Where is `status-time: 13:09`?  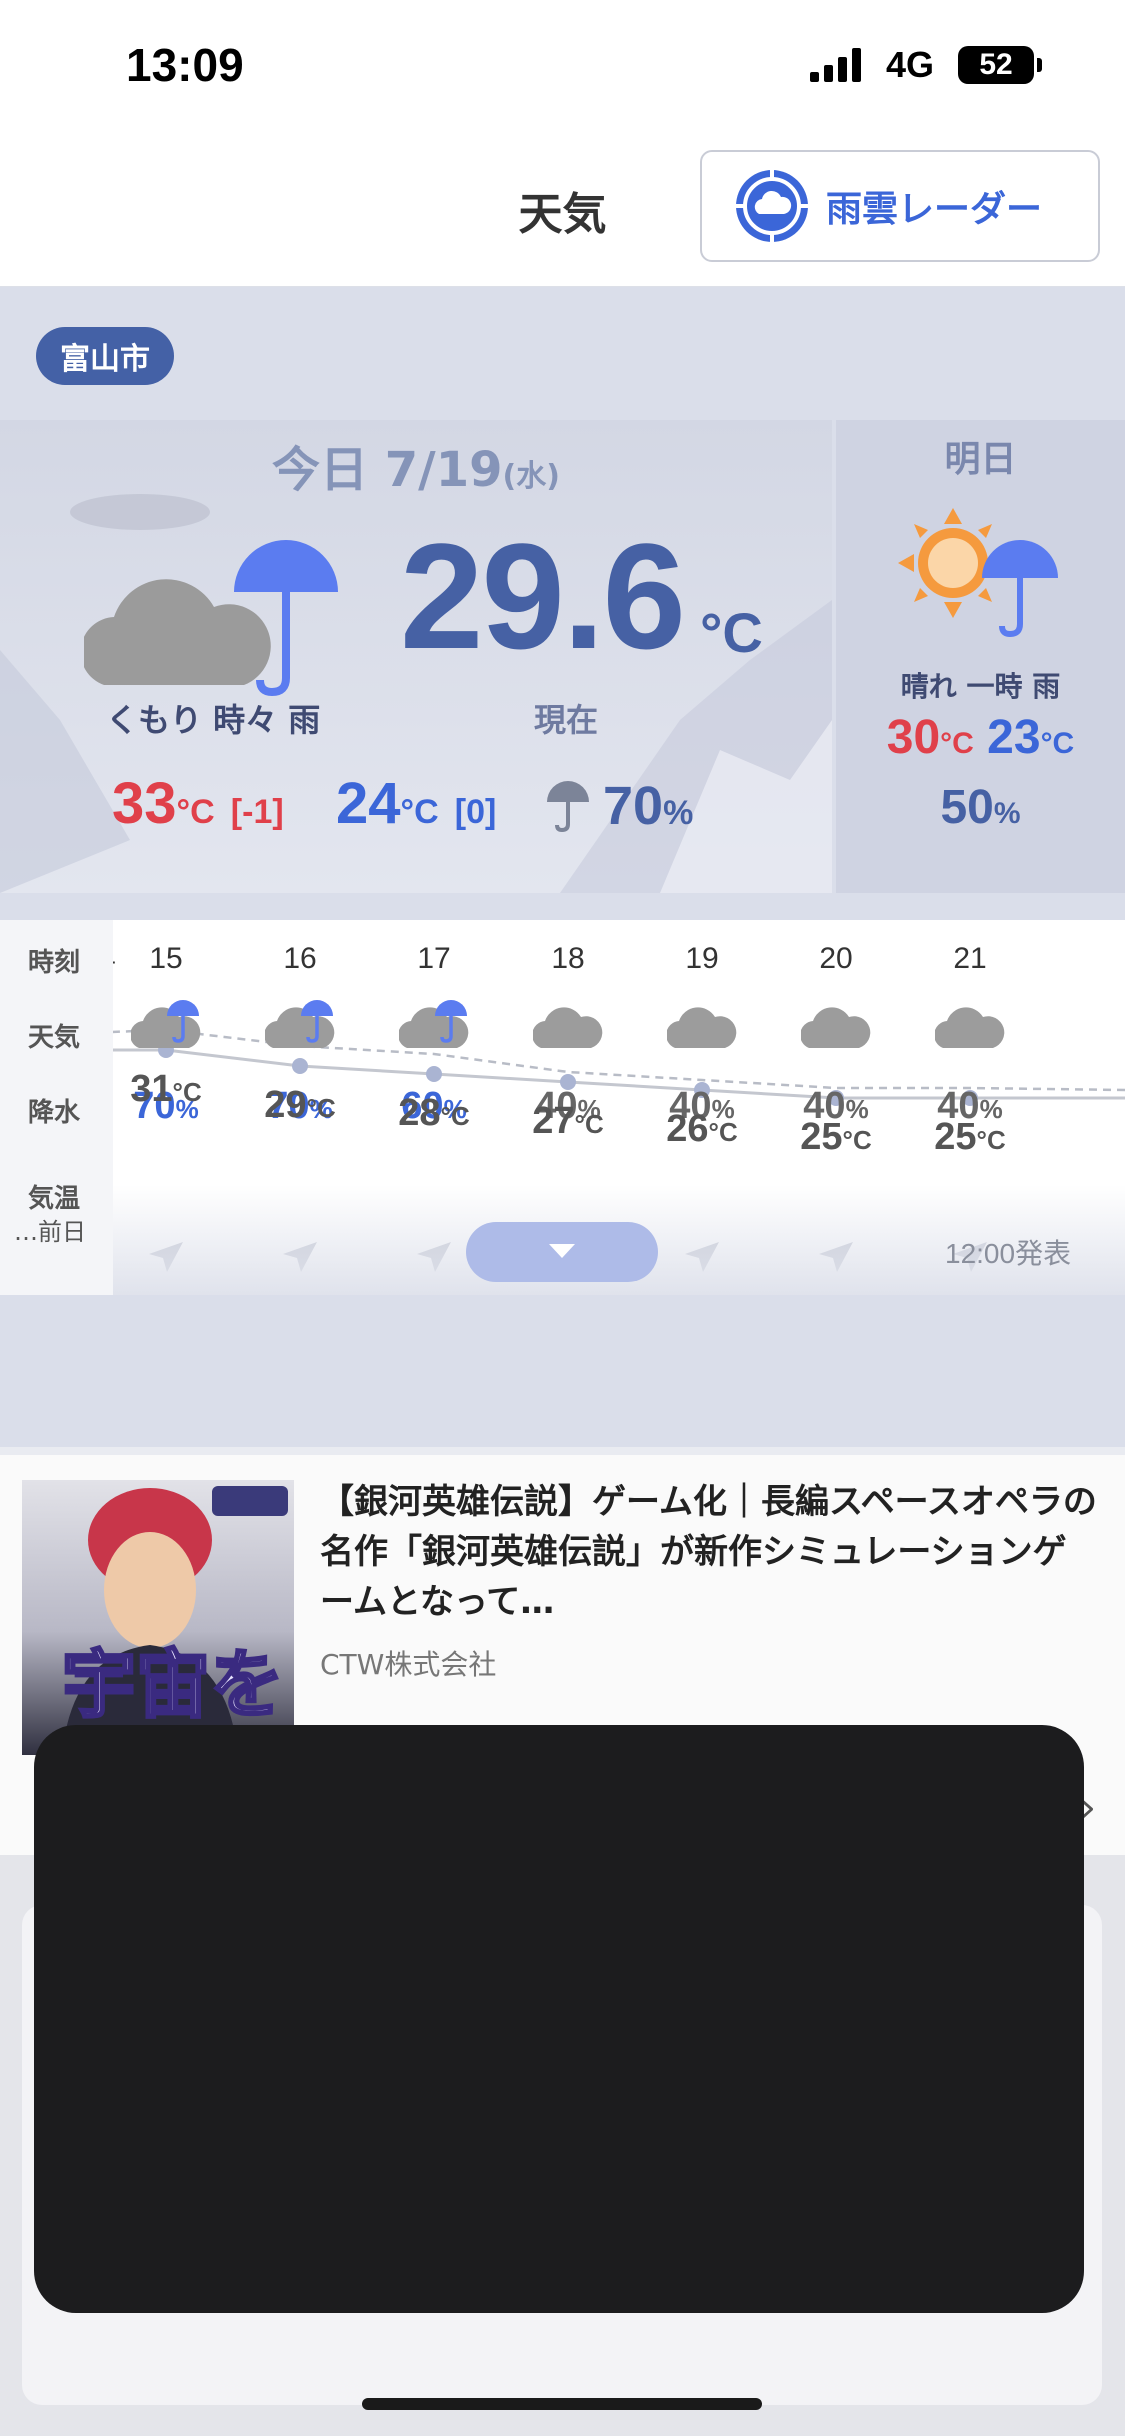
status-time: 13:09 is located at coordinates (185, 65).